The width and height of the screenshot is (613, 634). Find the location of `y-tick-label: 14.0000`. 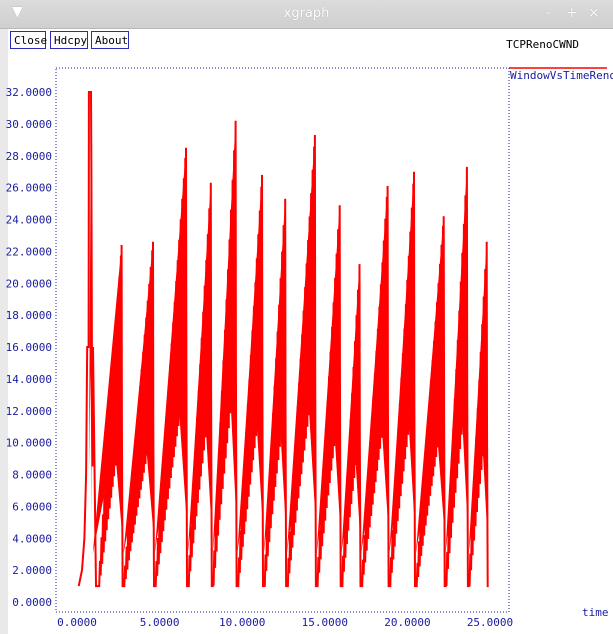

y-tick-label: 14.0000 is located at coordinates (29, 379).